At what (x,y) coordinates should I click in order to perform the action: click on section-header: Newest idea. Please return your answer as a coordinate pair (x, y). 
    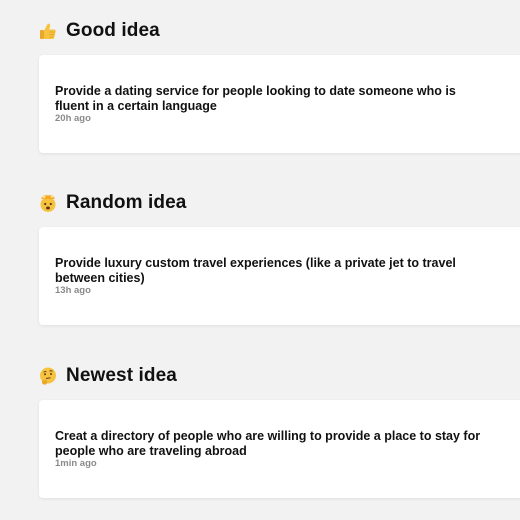
    Looking at the image, I should click on (107, 376).